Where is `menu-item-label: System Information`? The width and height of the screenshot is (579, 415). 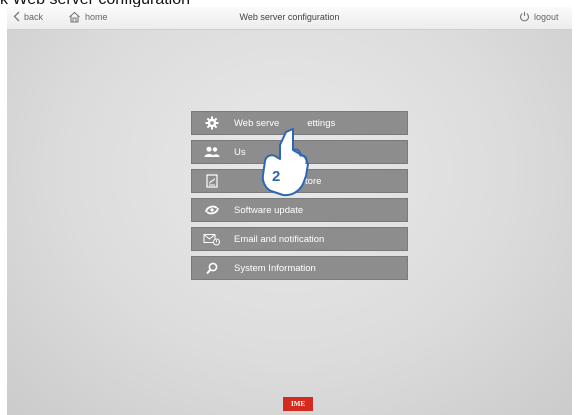
menu-item-label: System Information is located at coordinates (275, 268).